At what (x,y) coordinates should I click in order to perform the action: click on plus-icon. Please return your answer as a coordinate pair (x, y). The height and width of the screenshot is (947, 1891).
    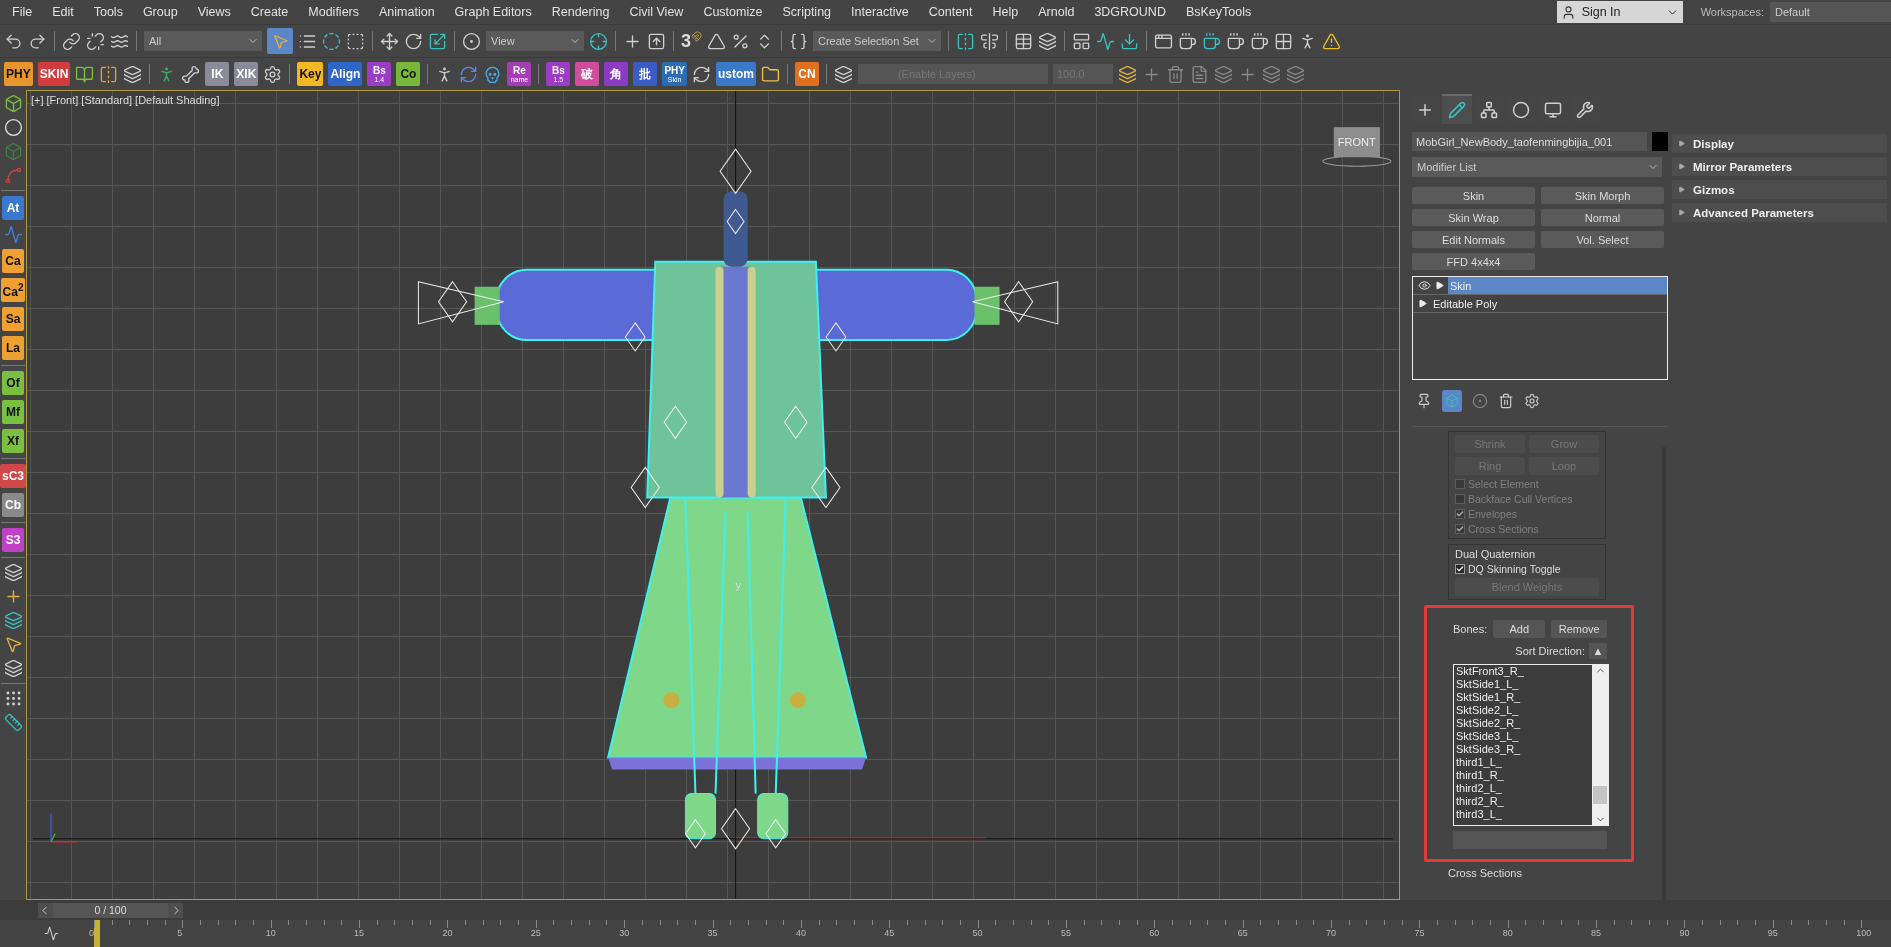
    Looking at the image, I should click on (1425, 110).